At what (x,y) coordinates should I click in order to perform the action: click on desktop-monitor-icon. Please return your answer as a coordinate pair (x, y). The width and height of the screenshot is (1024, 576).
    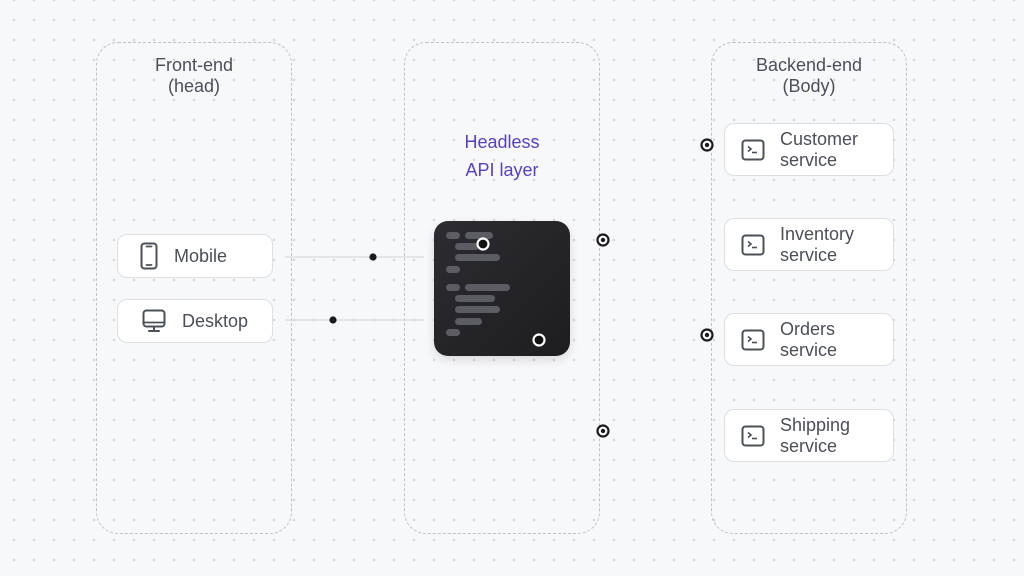
    Looking at the image, I should click on (154, 321).